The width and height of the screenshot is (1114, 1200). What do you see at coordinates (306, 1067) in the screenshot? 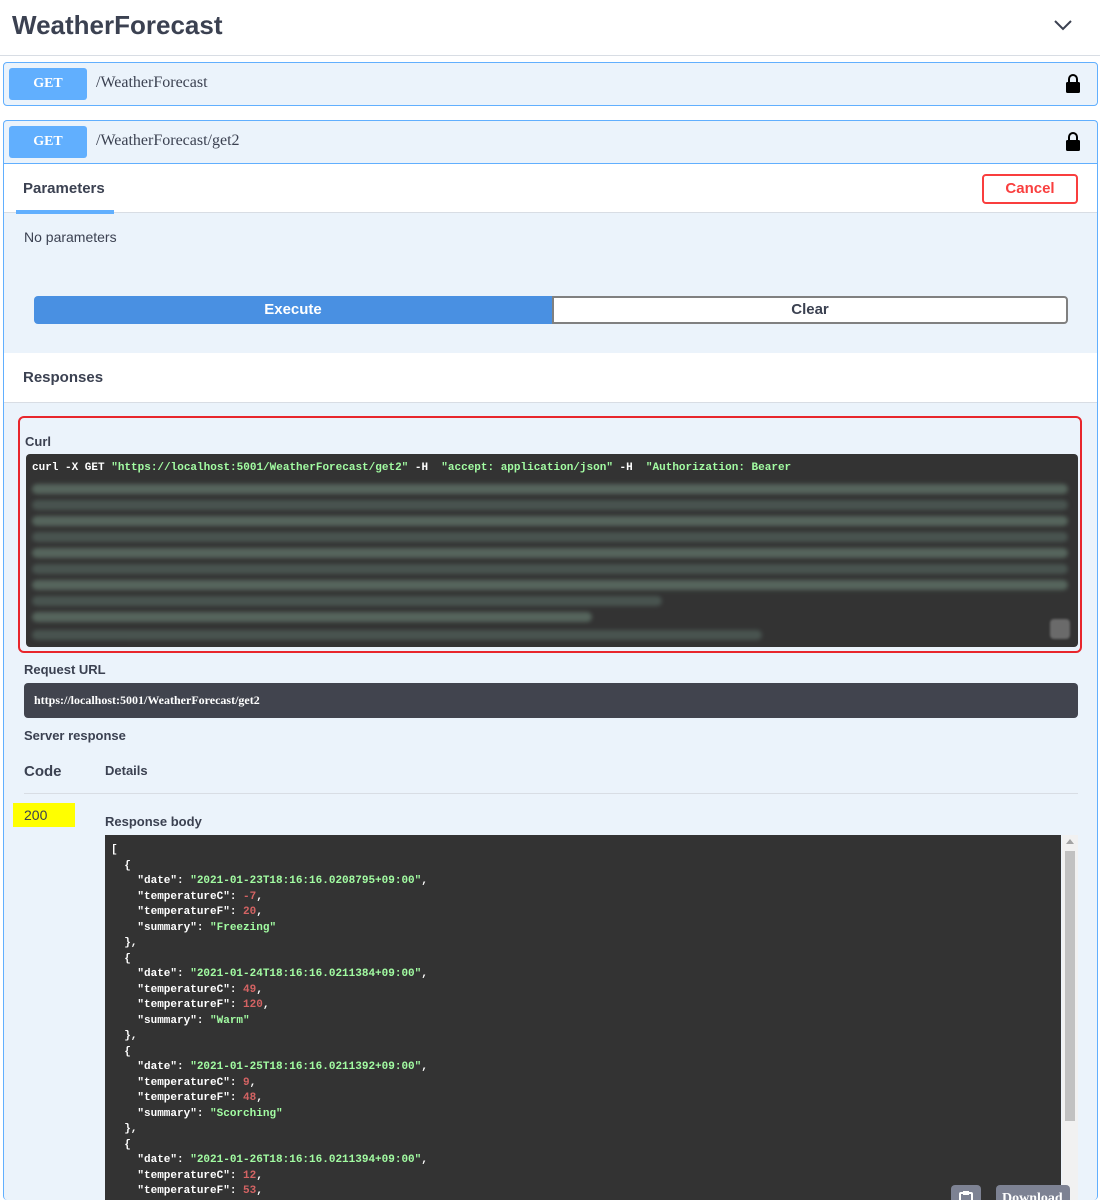
I see `json-date: "2021-01-25T18:16:16.0211392+09:00"` at bounding box center [306, 1067].